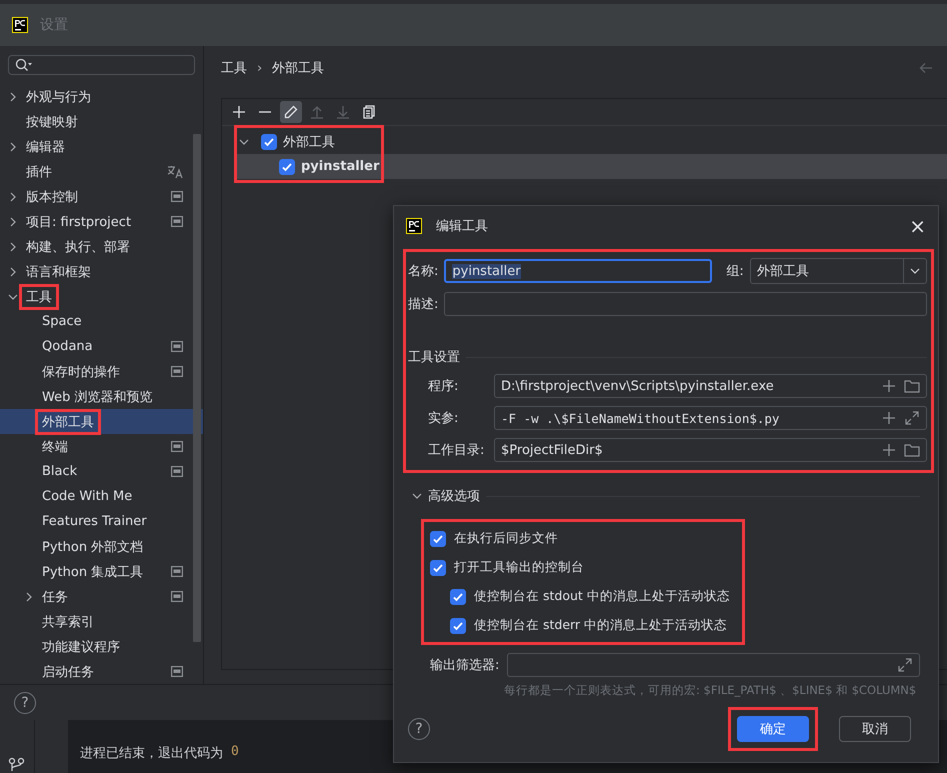 The height and width of the screenshot is (773, 947). What do you see at coordinates (39, 171) in the screenshot?
I see `sidebar-item: 插件` at bounding box center [39, 171].